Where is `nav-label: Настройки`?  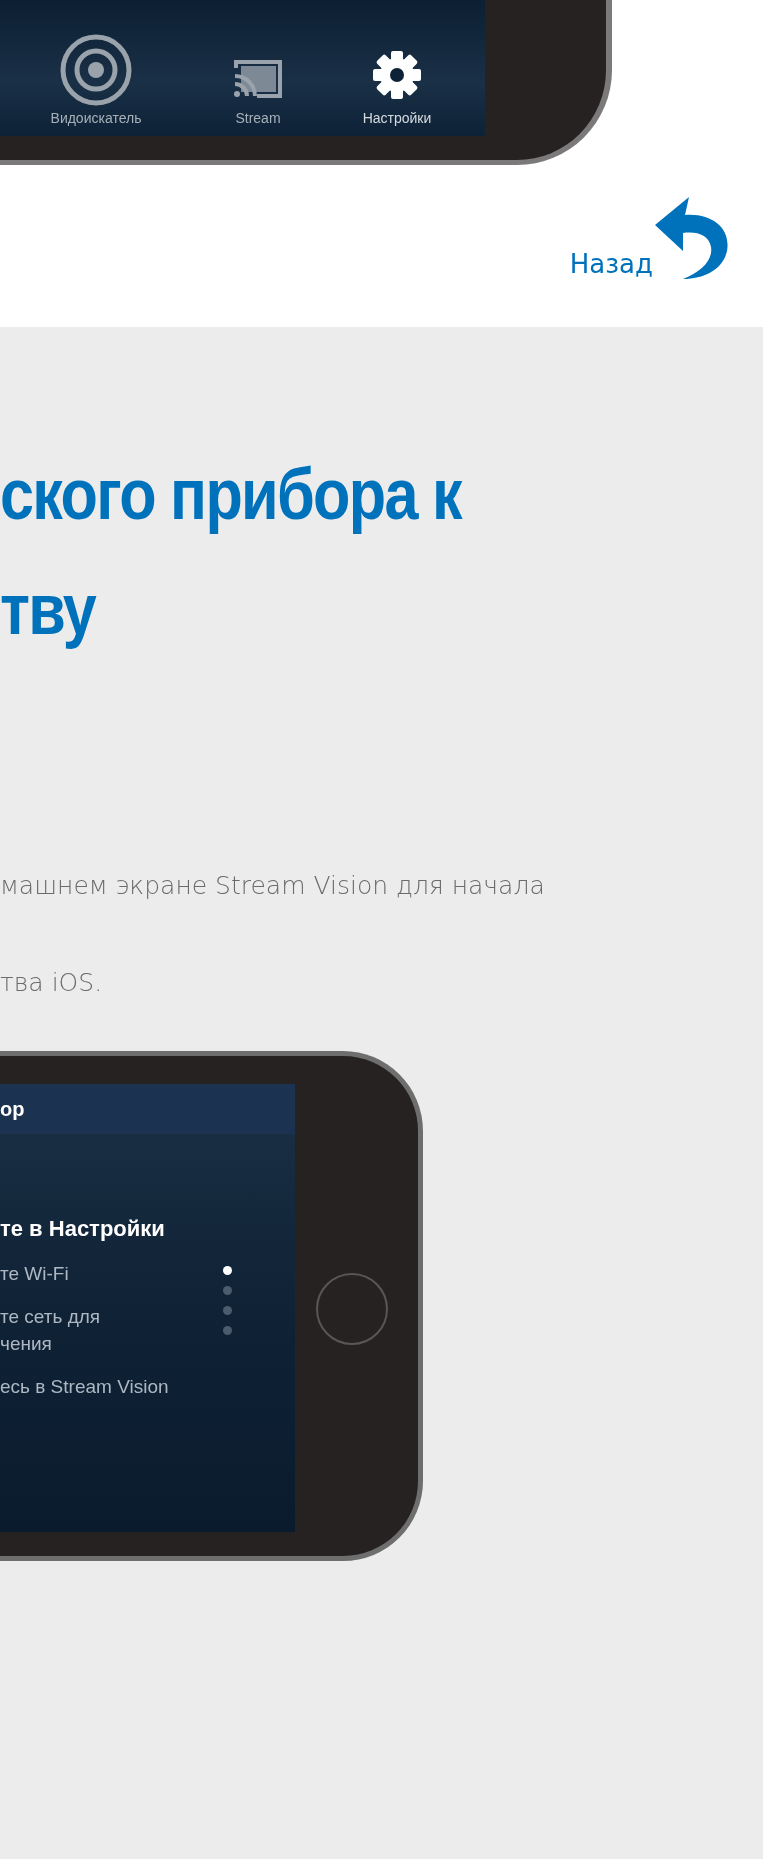
nav-label: Настройки is located at coordinates (397, 118).